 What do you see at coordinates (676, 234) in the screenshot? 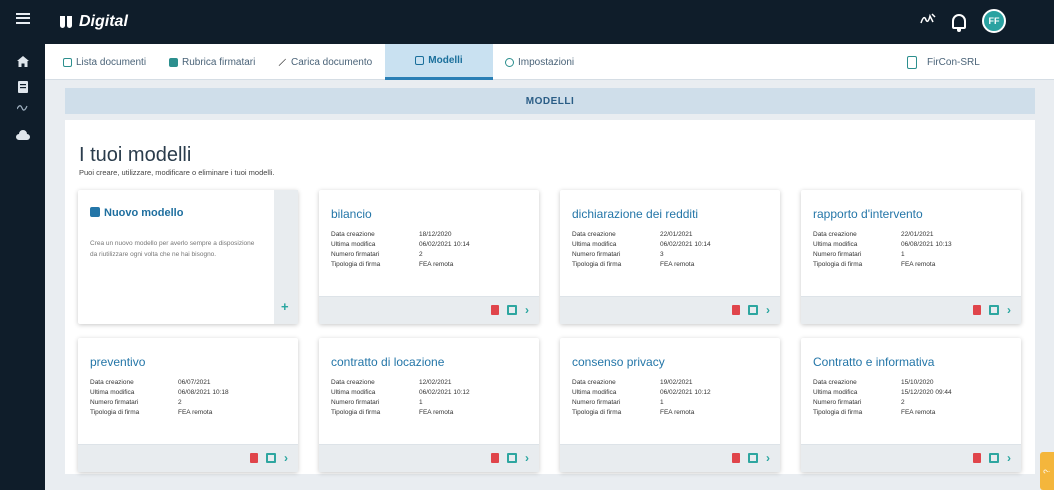
I see `created-value: 22/01/2021` at bounding box center [676, 234].